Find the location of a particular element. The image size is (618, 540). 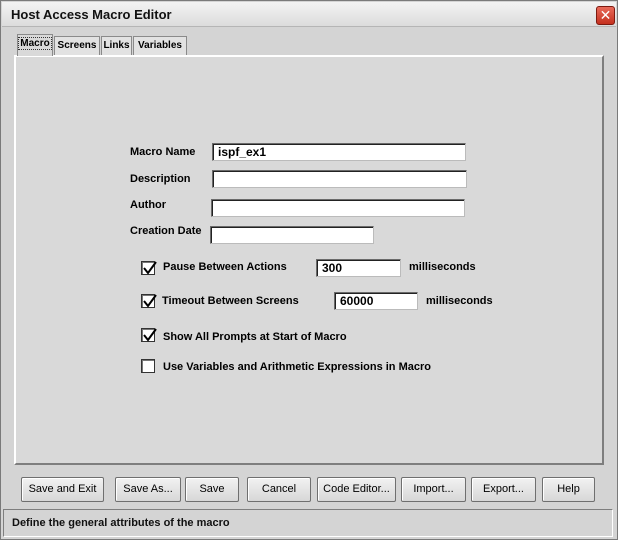

use-variables-checkbox is located at coordinates (148, 366).